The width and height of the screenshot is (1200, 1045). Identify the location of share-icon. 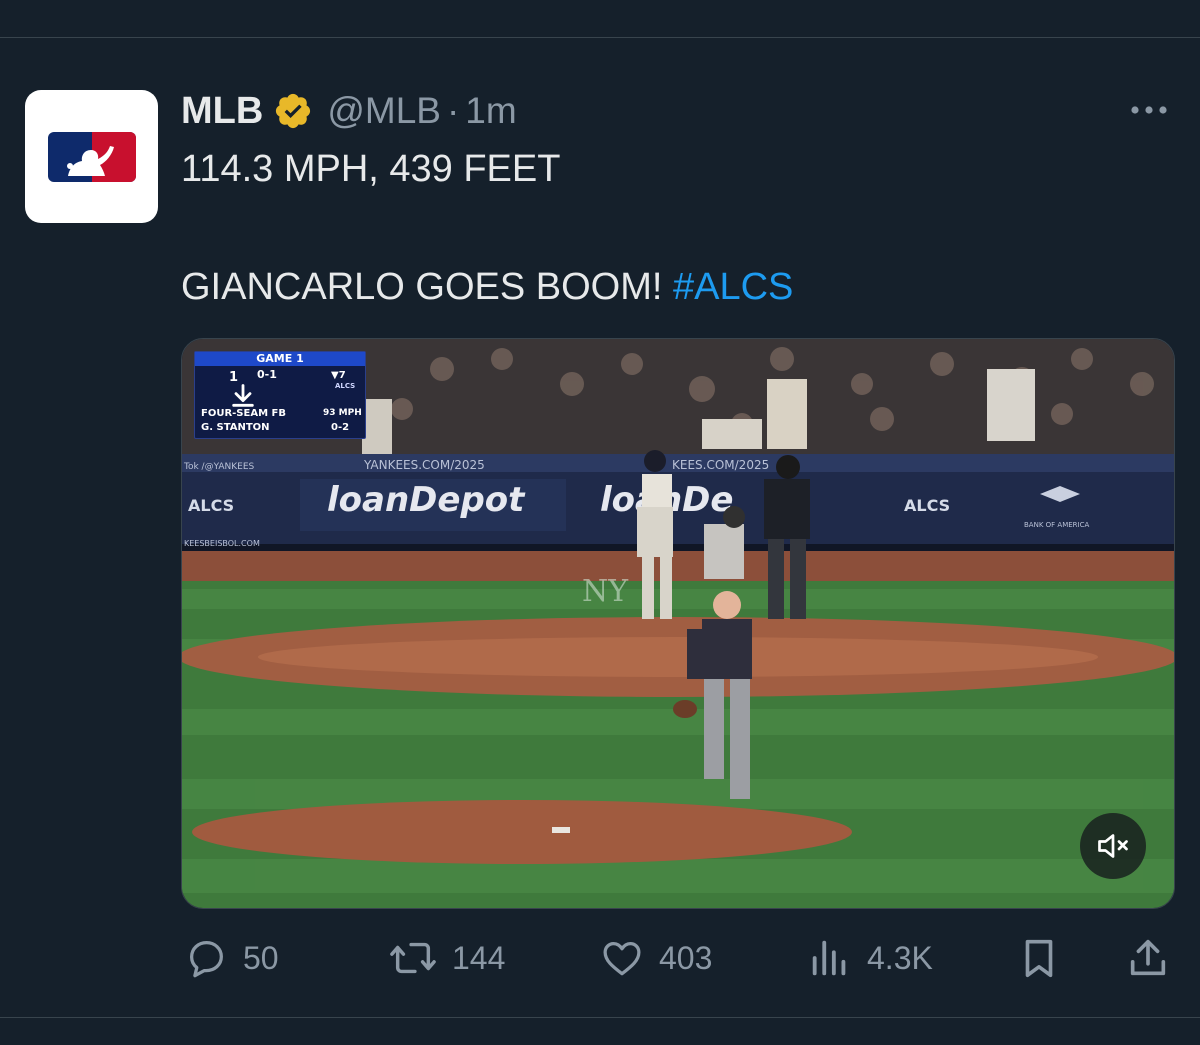
(1148, 957).